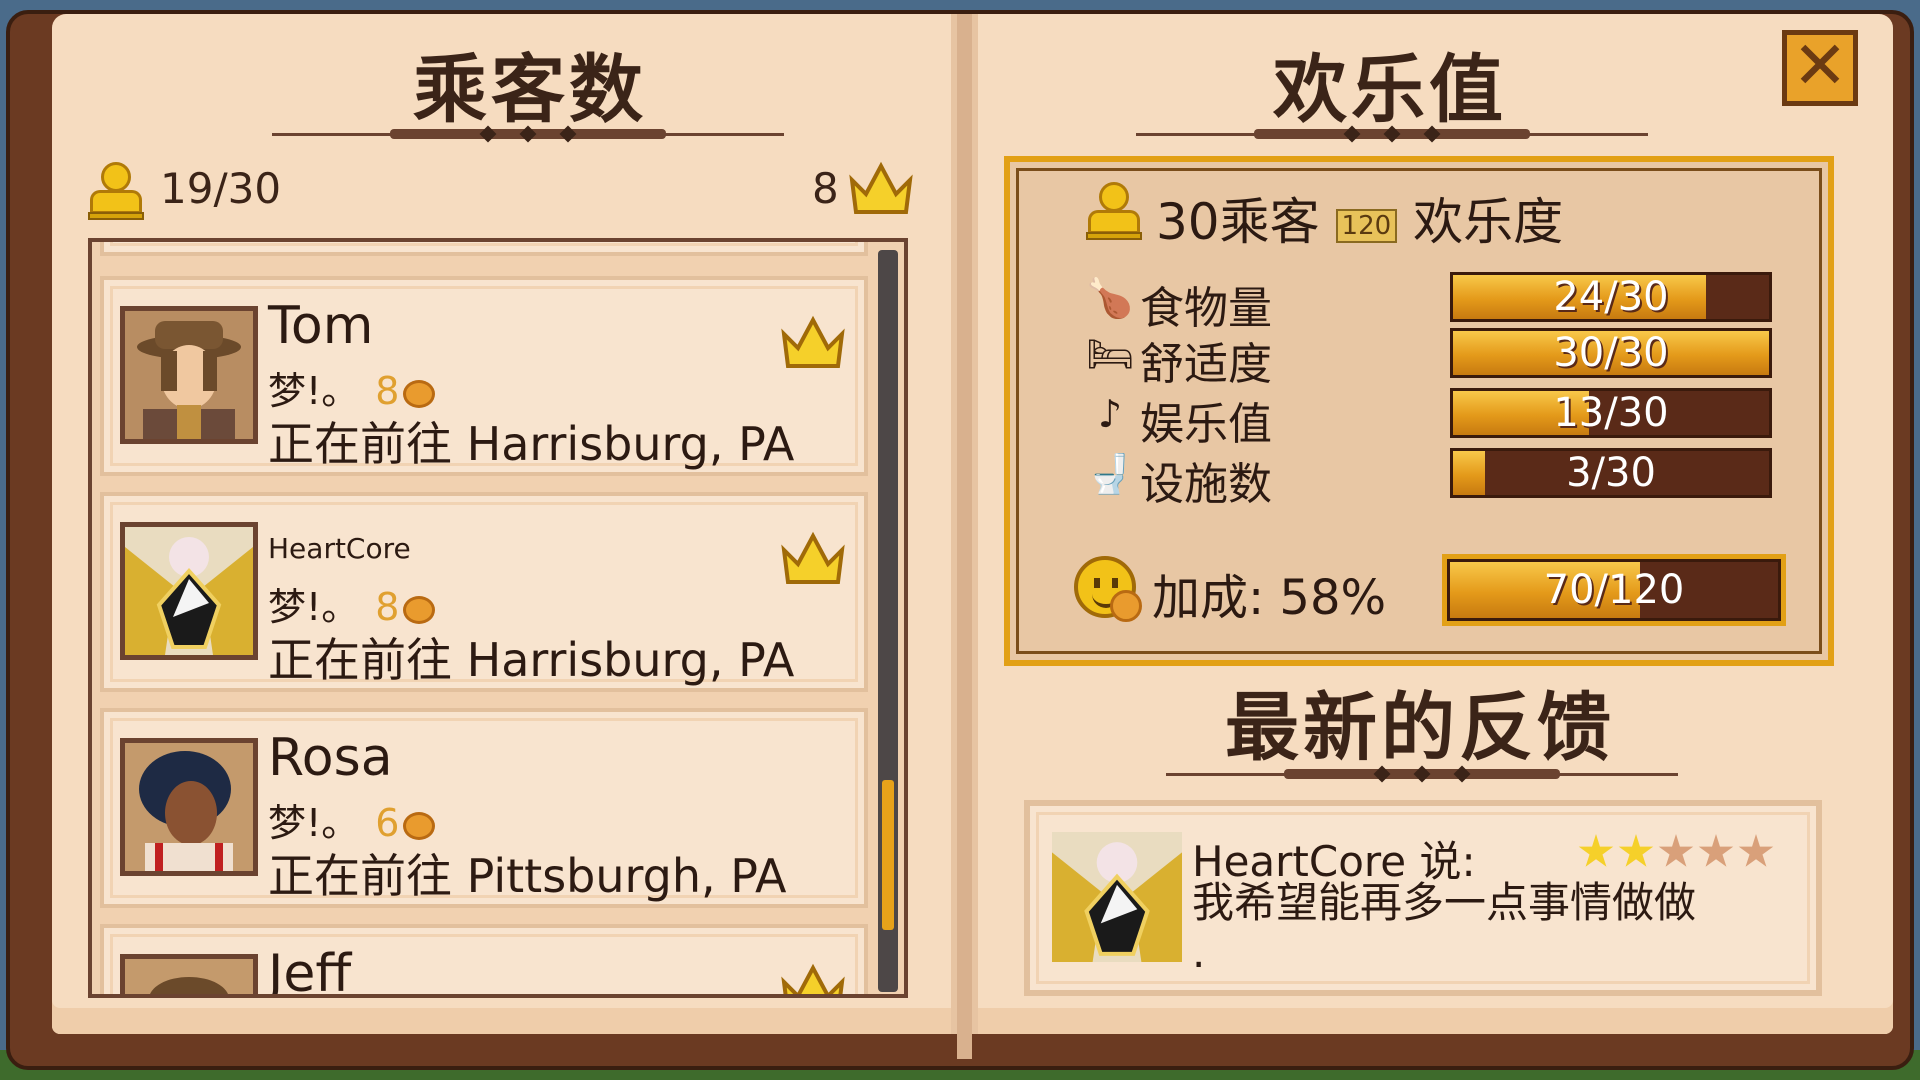  Describe the element at coordinates (1611, 473) in the screenshot. I see `facilities-bar: 3/30` at that location.